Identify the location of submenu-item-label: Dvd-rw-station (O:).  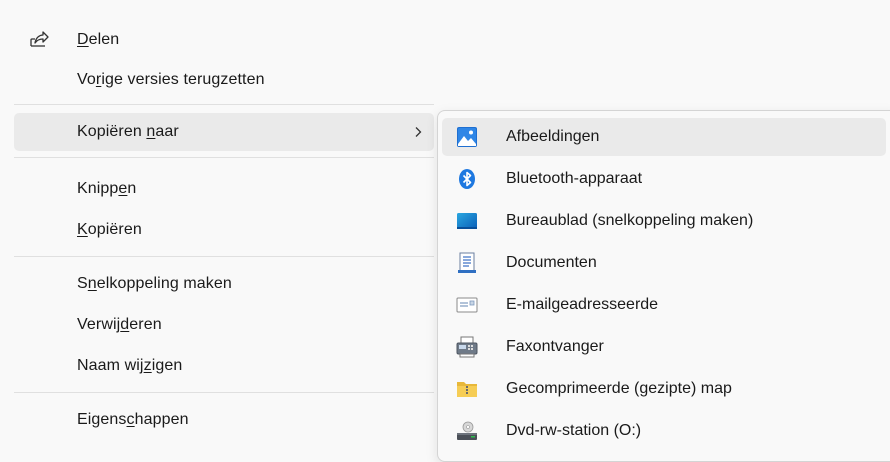
(574, 430).